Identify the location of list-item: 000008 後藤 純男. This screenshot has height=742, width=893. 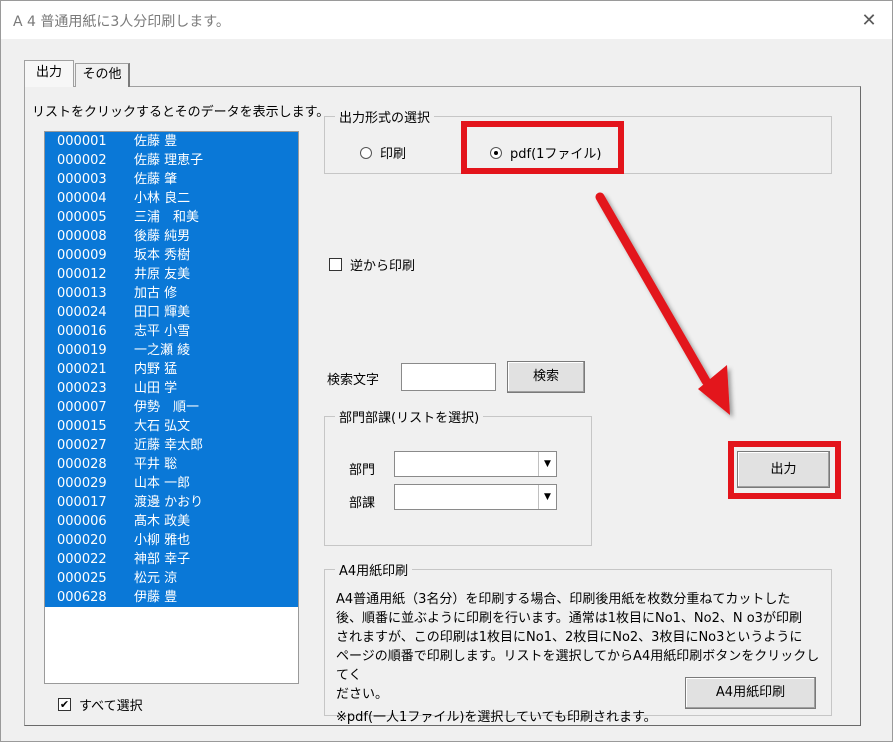
(171, 236).